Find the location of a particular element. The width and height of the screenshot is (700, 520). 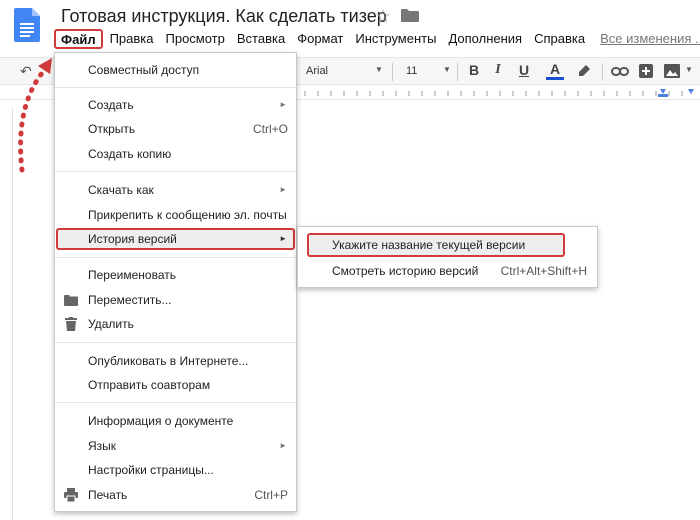

trash-icon is located at coordinates (71, 324).